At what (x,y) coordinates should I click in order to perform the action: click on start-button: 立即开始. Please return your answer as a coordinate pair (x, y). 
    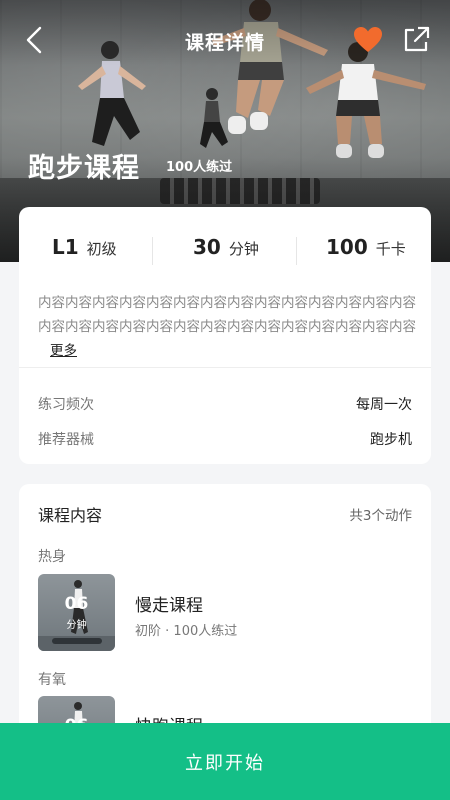
    Looking at the image, I should click on (225, 761).